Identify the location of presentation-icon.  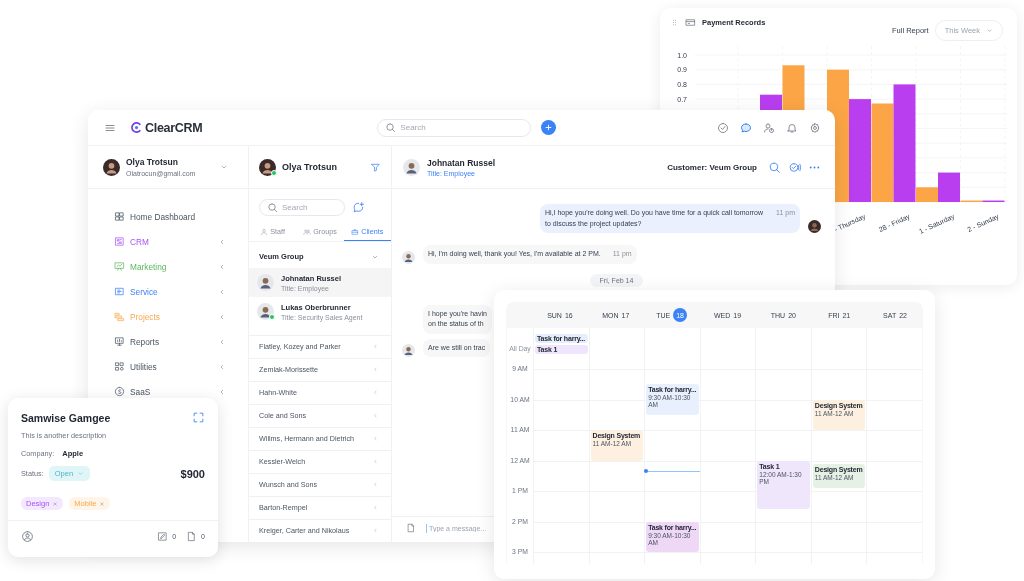
(119, 341).